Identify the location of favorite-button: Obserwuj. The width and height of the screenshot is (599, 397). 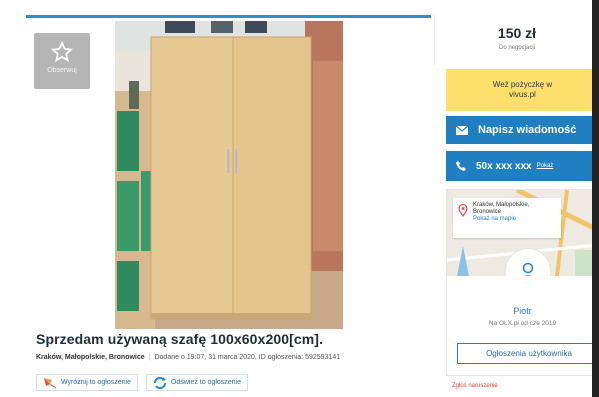
(62, 61).